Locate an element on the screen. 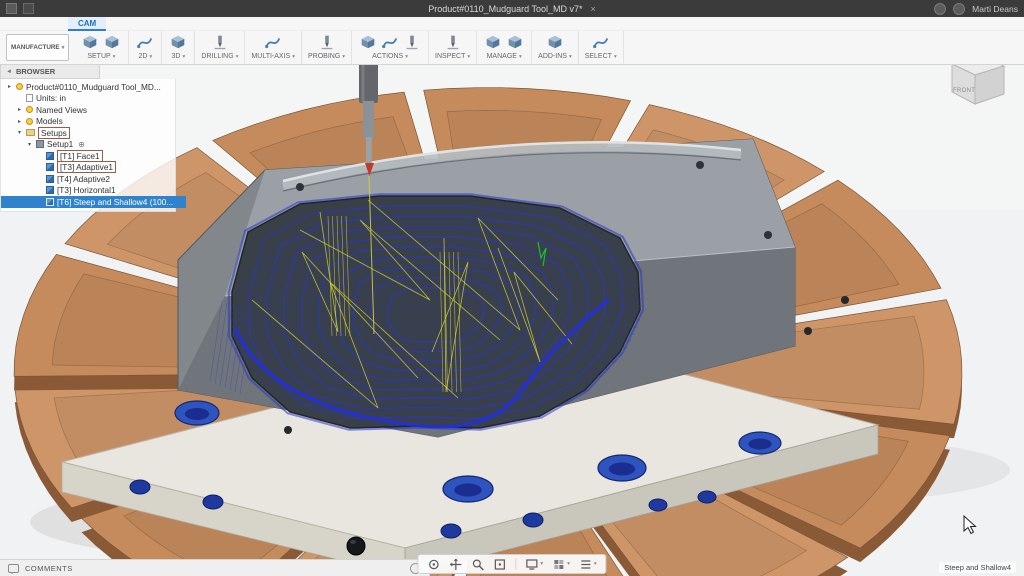  toolbar-group-multi-axis: MULTI-AXIS ▾ is located at coordinates (273, 47).